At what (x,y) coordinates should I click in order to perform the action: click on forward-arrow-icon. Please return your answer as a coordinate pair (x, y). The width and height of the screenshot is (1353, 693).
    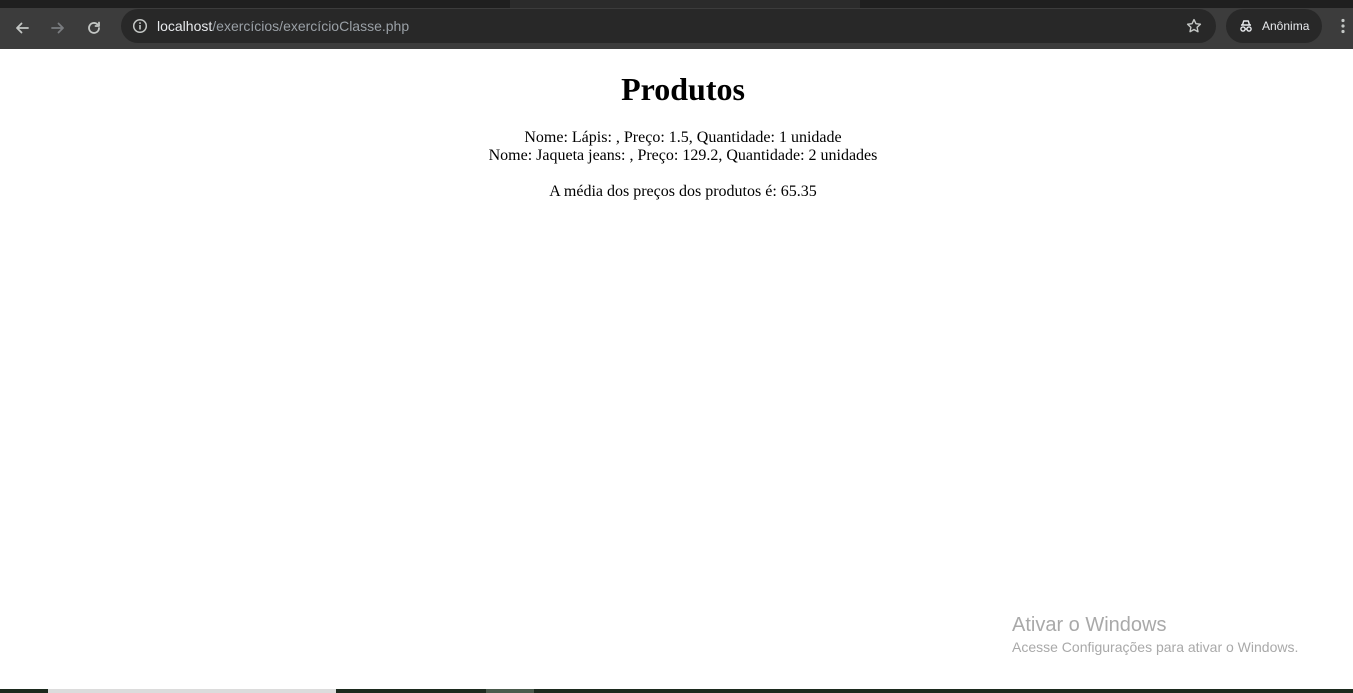
    Looking at the image, I should click on (58, 28).